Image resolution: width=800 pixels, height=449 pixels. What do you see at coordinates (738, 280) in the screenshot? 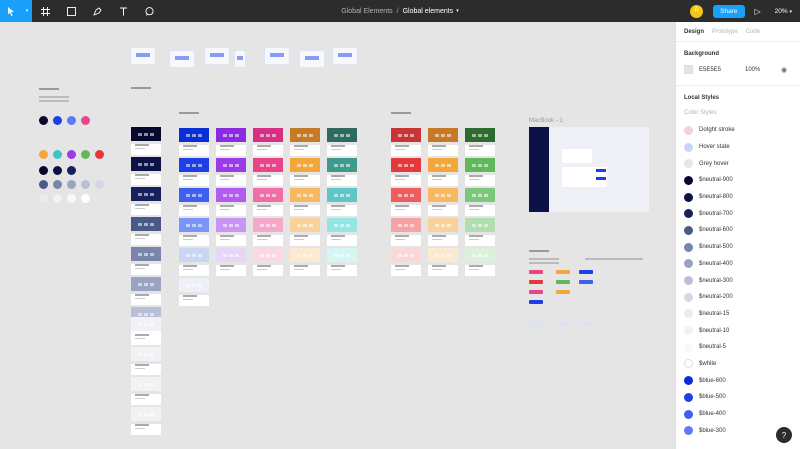
I see `color-style-item: $neutral-300` at bounding box center [738, 280].